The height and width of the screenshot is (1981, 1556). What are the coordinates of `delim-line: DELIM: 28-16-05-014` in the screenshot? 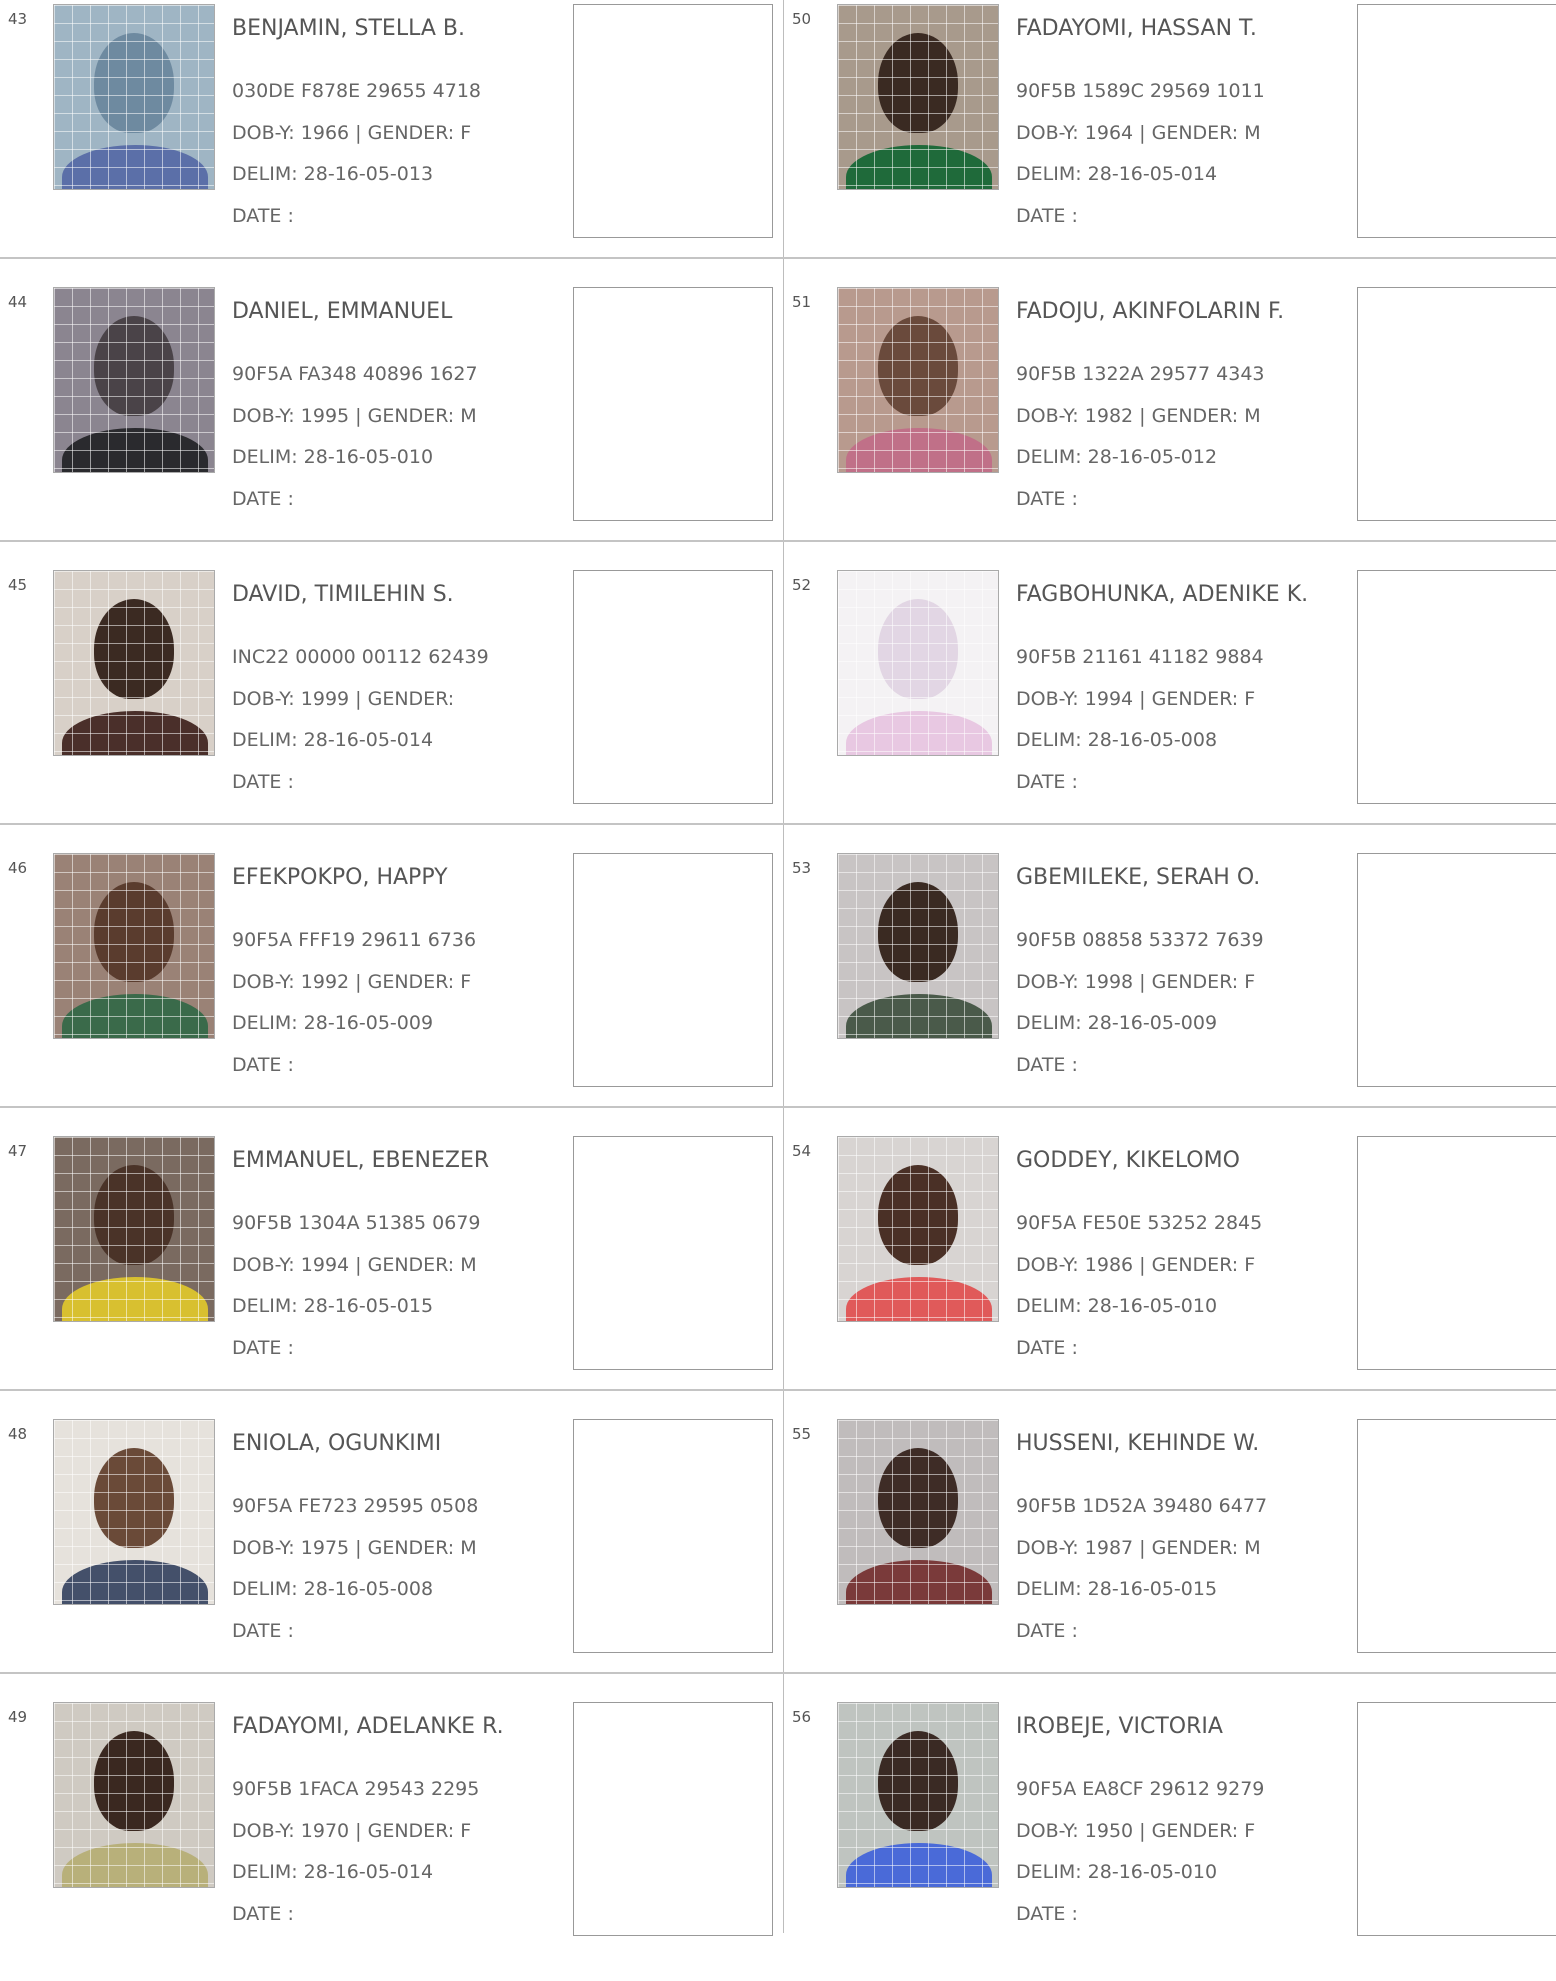 It's located at (332, 1872).